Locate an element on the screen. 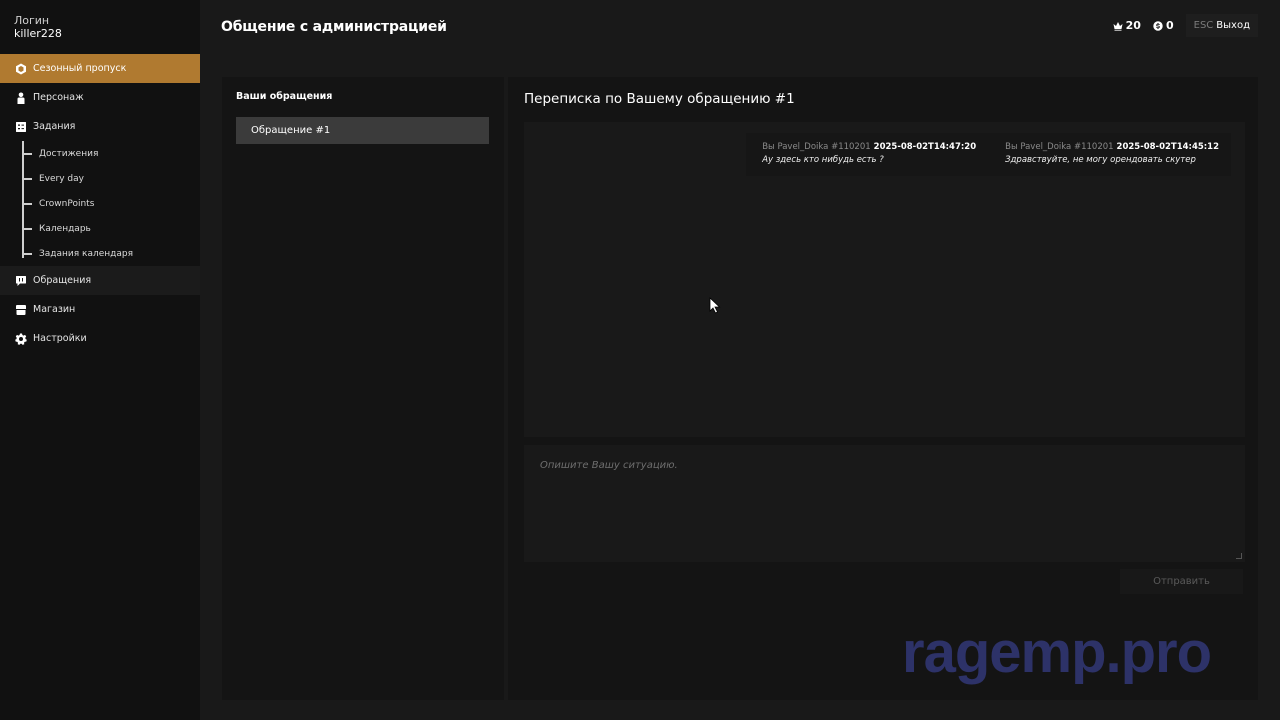 This screenshot has width=1280, height=720. gear-icon is located at coordinates (21, 339).